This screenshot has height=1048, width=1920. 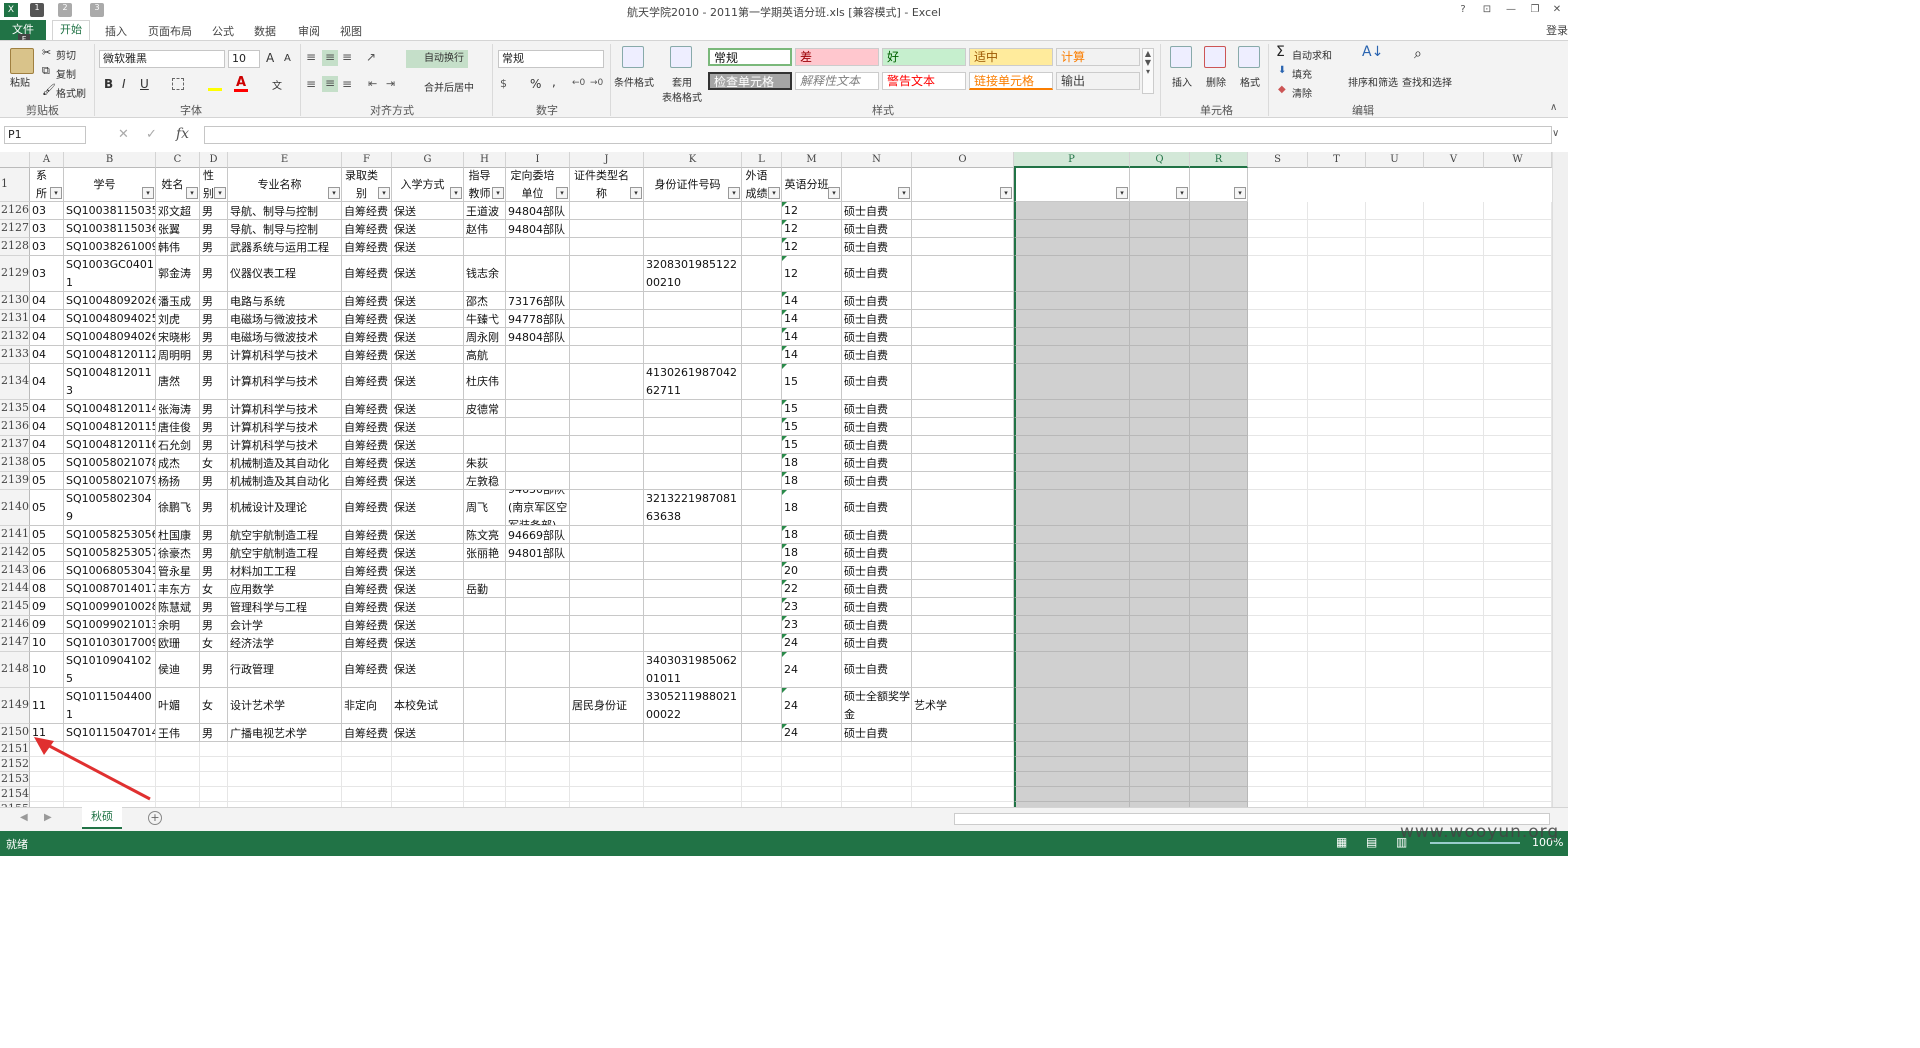 What do you see at coordinates (178, 319) in the screenshot?
I see `data-cell-C: 刘虎` at bounding box center [178, 319].